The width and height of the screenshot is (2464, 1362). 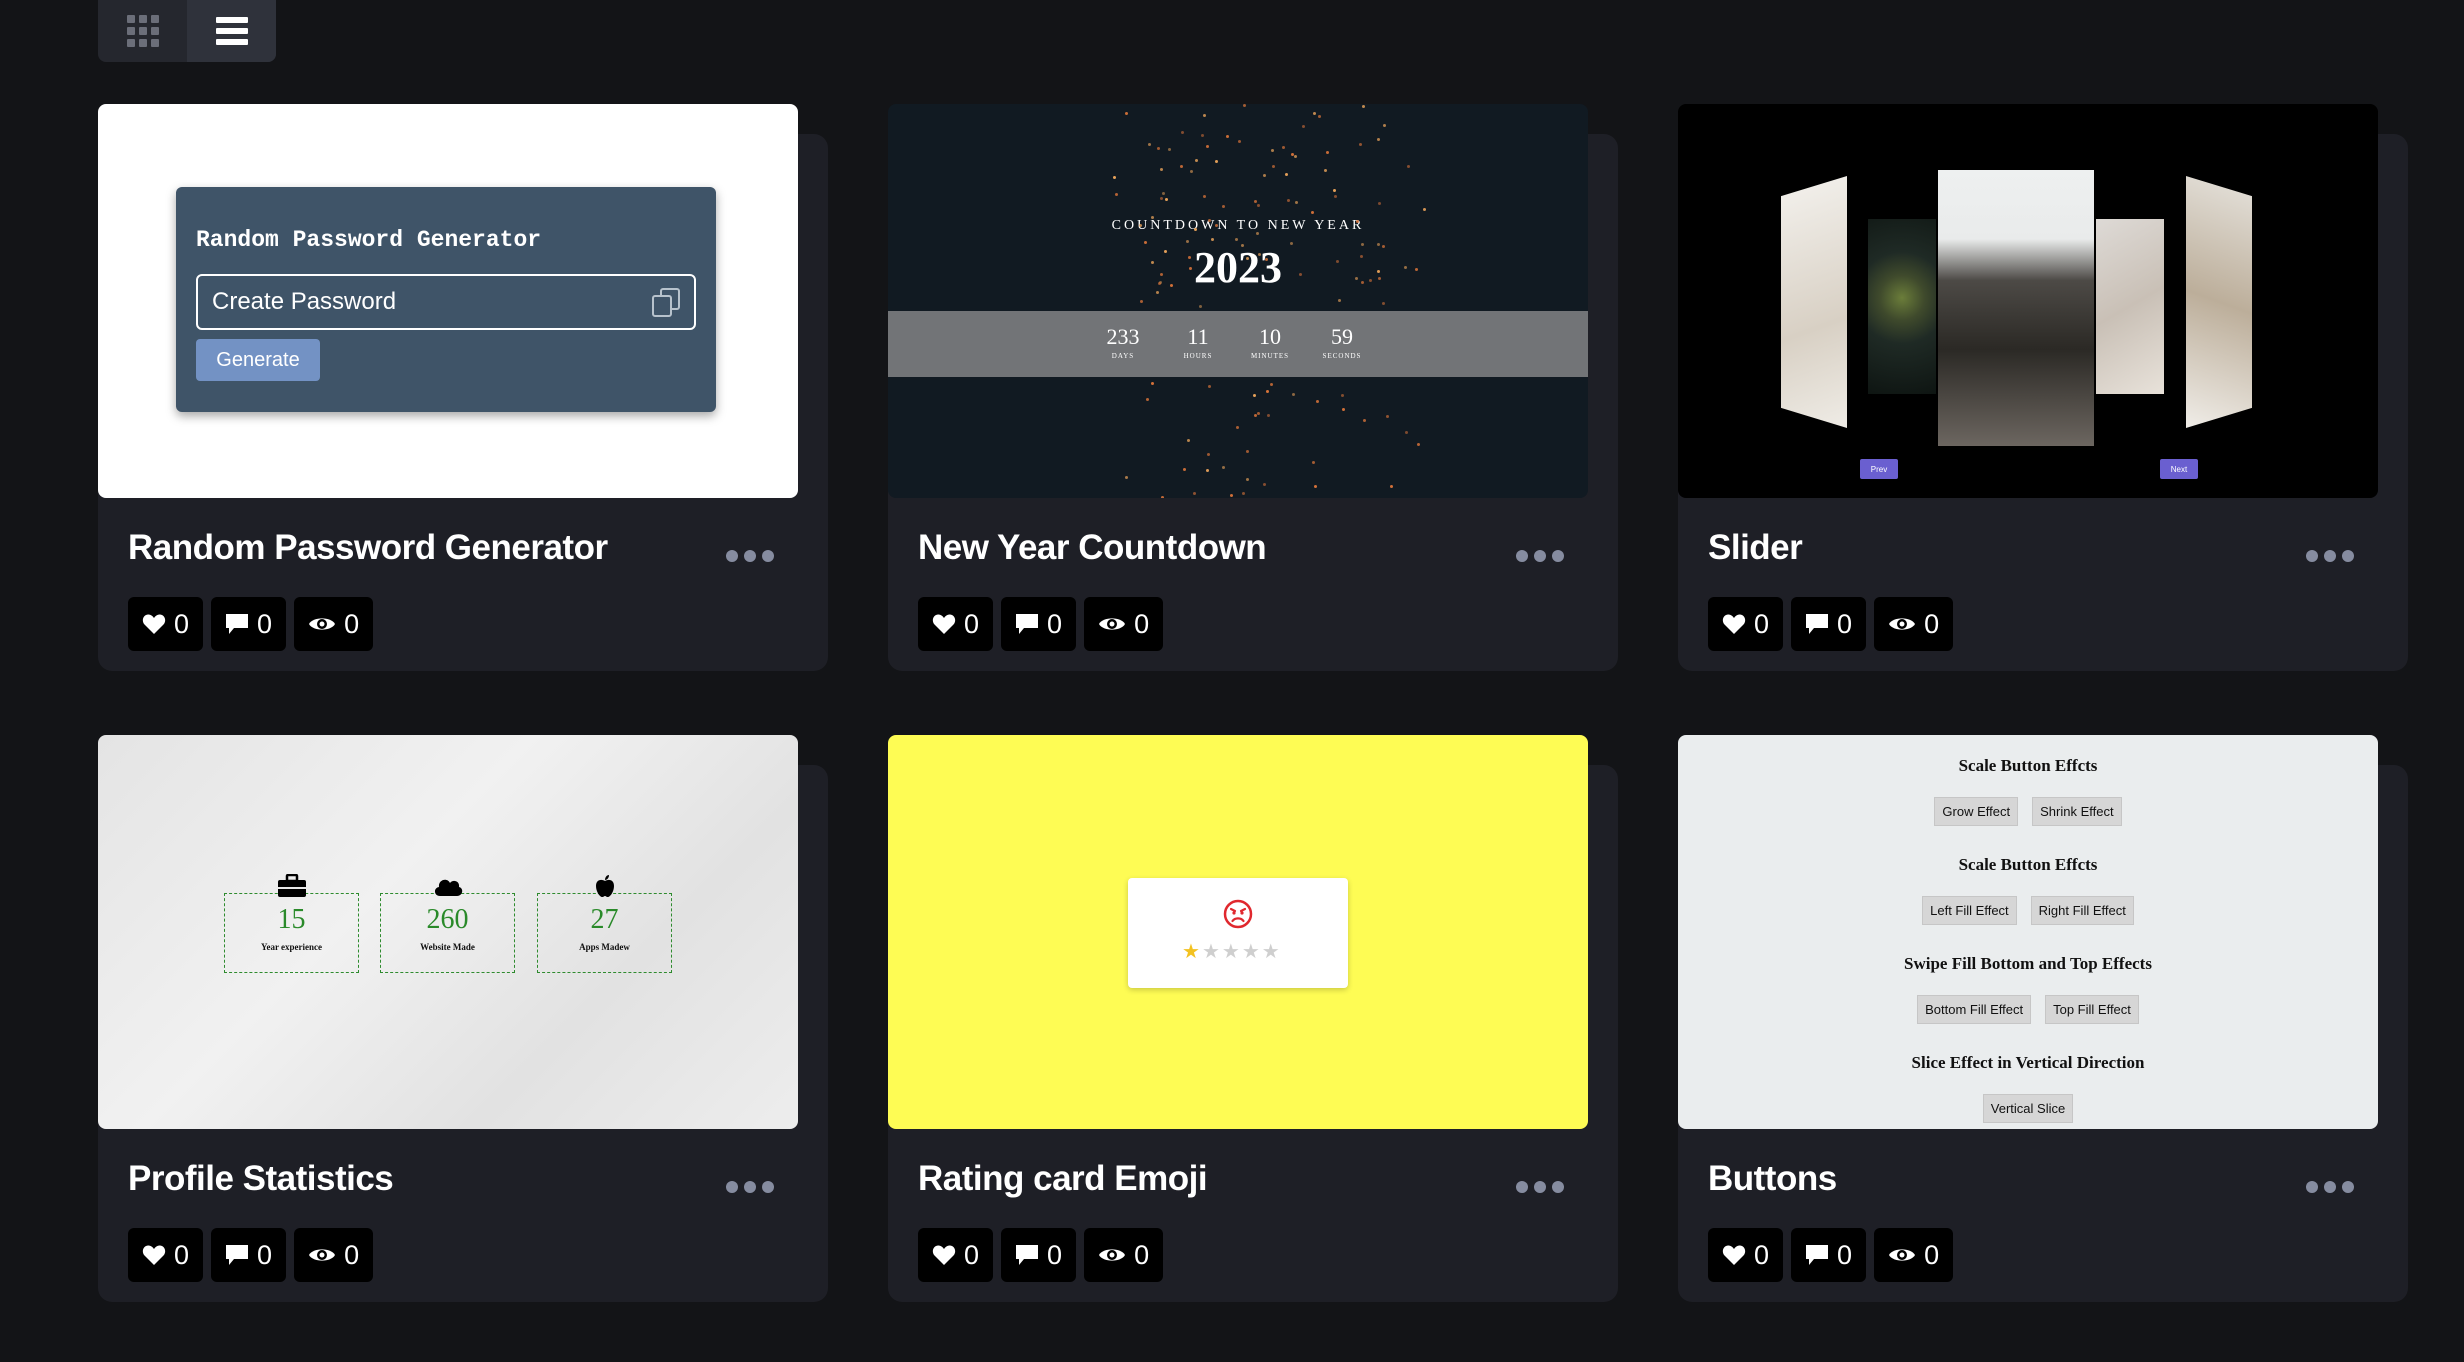 What do you see at coordinates (291, 919) in the screenshot?
I see `stat-value: 15` at bounding box center [291, 919].